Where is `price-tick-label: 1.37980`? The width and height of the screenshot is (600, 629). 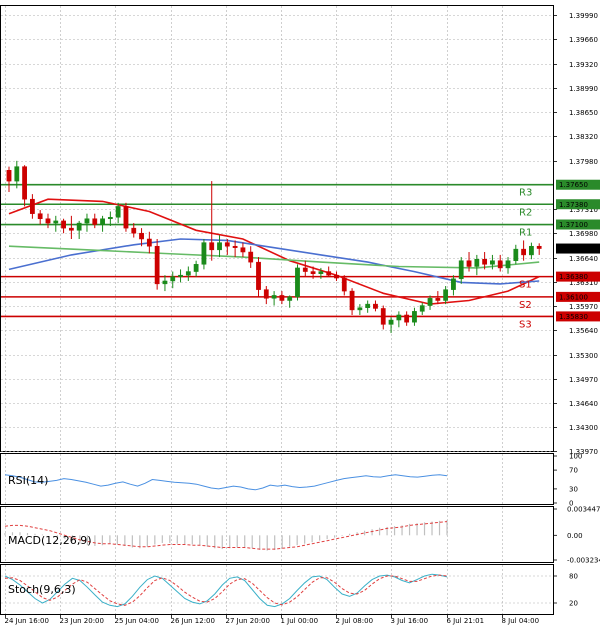
price-tick-label: 1.37980 is located at coordinates (583, 162).